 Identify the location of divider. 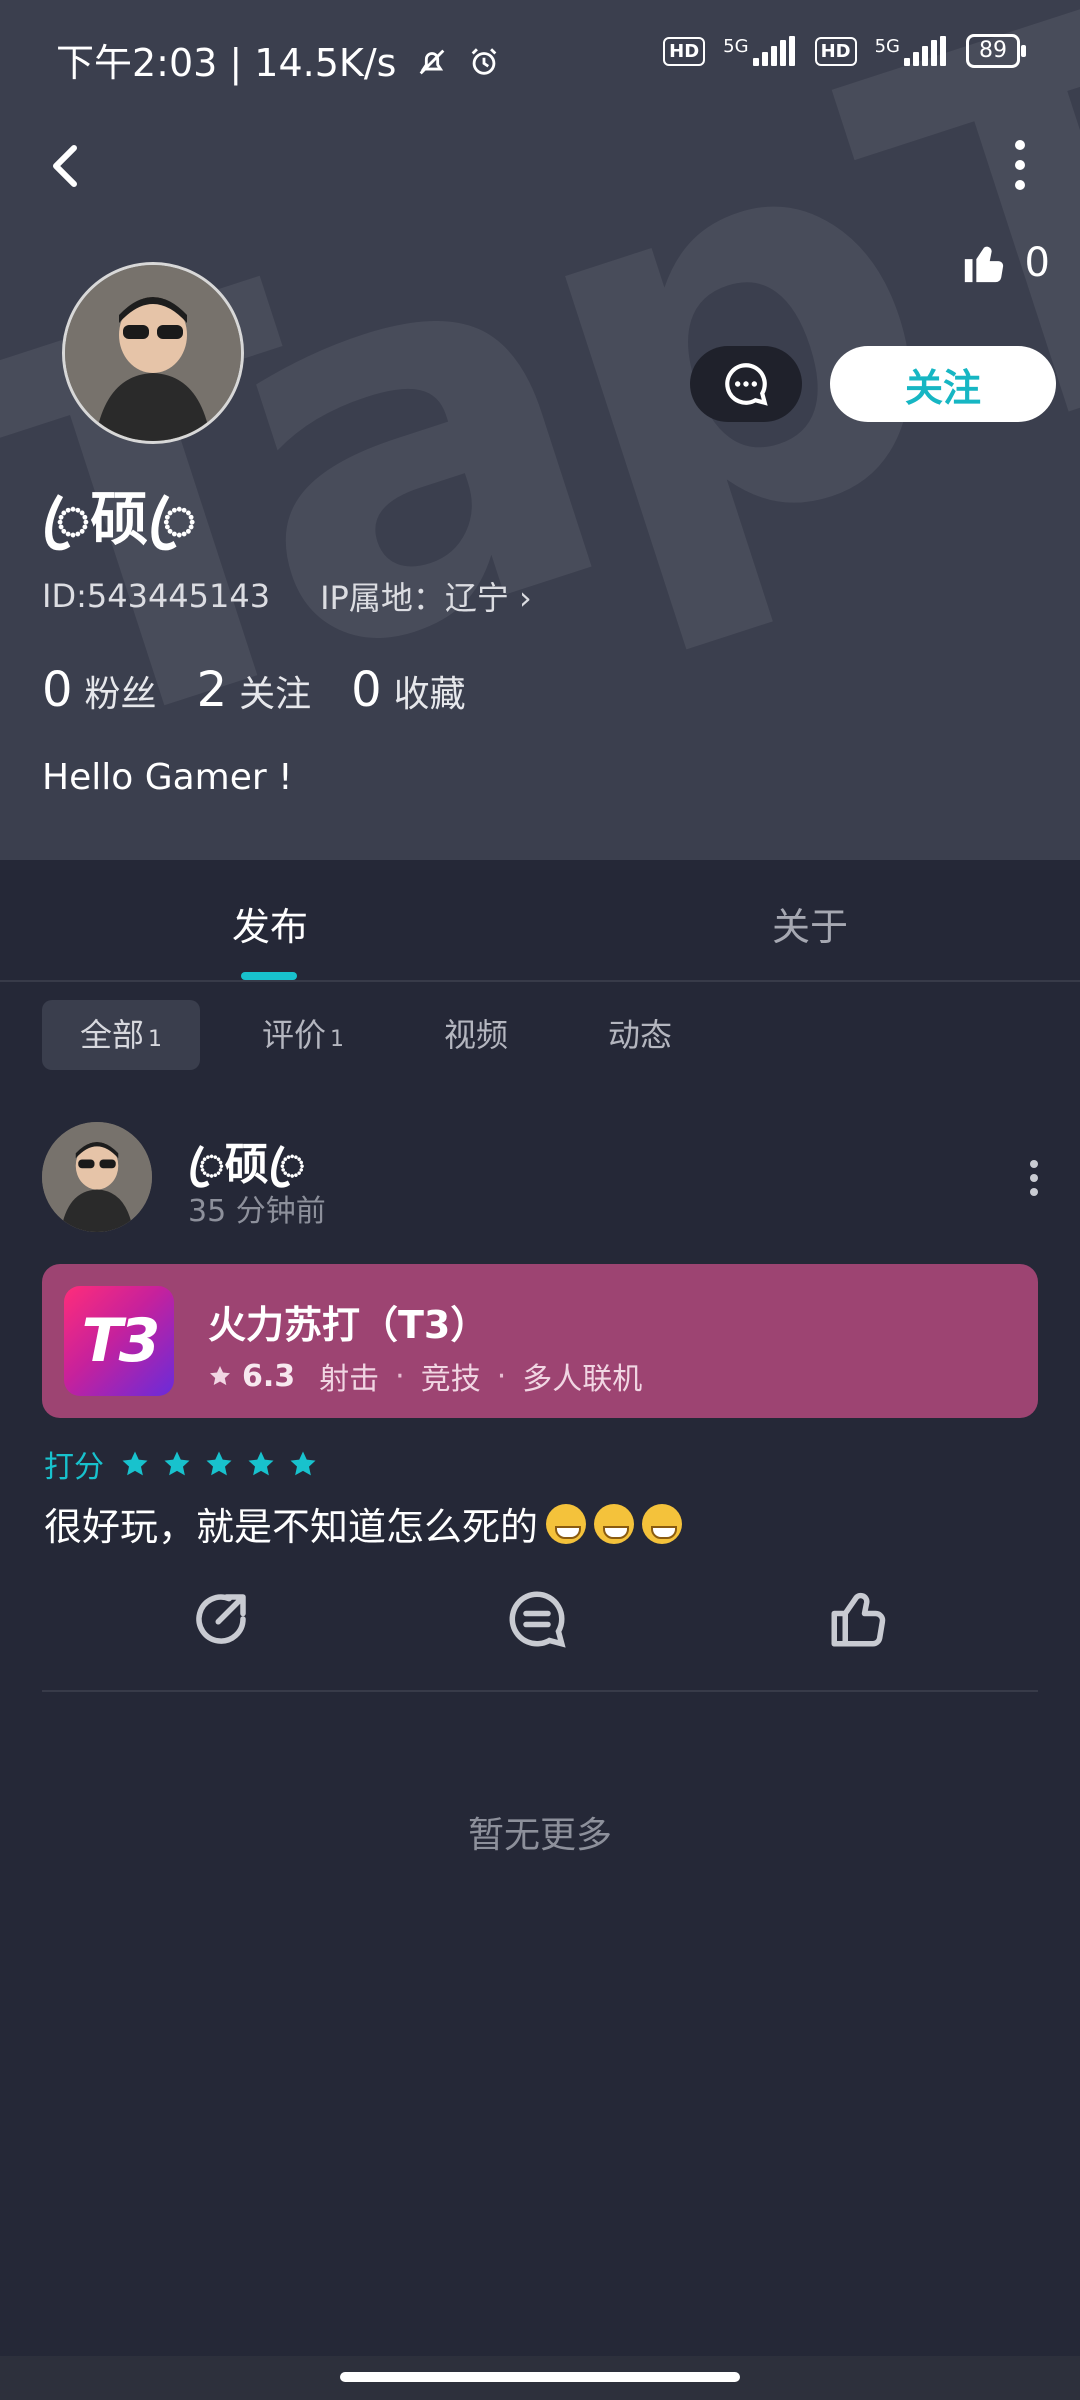
(540, 1691).